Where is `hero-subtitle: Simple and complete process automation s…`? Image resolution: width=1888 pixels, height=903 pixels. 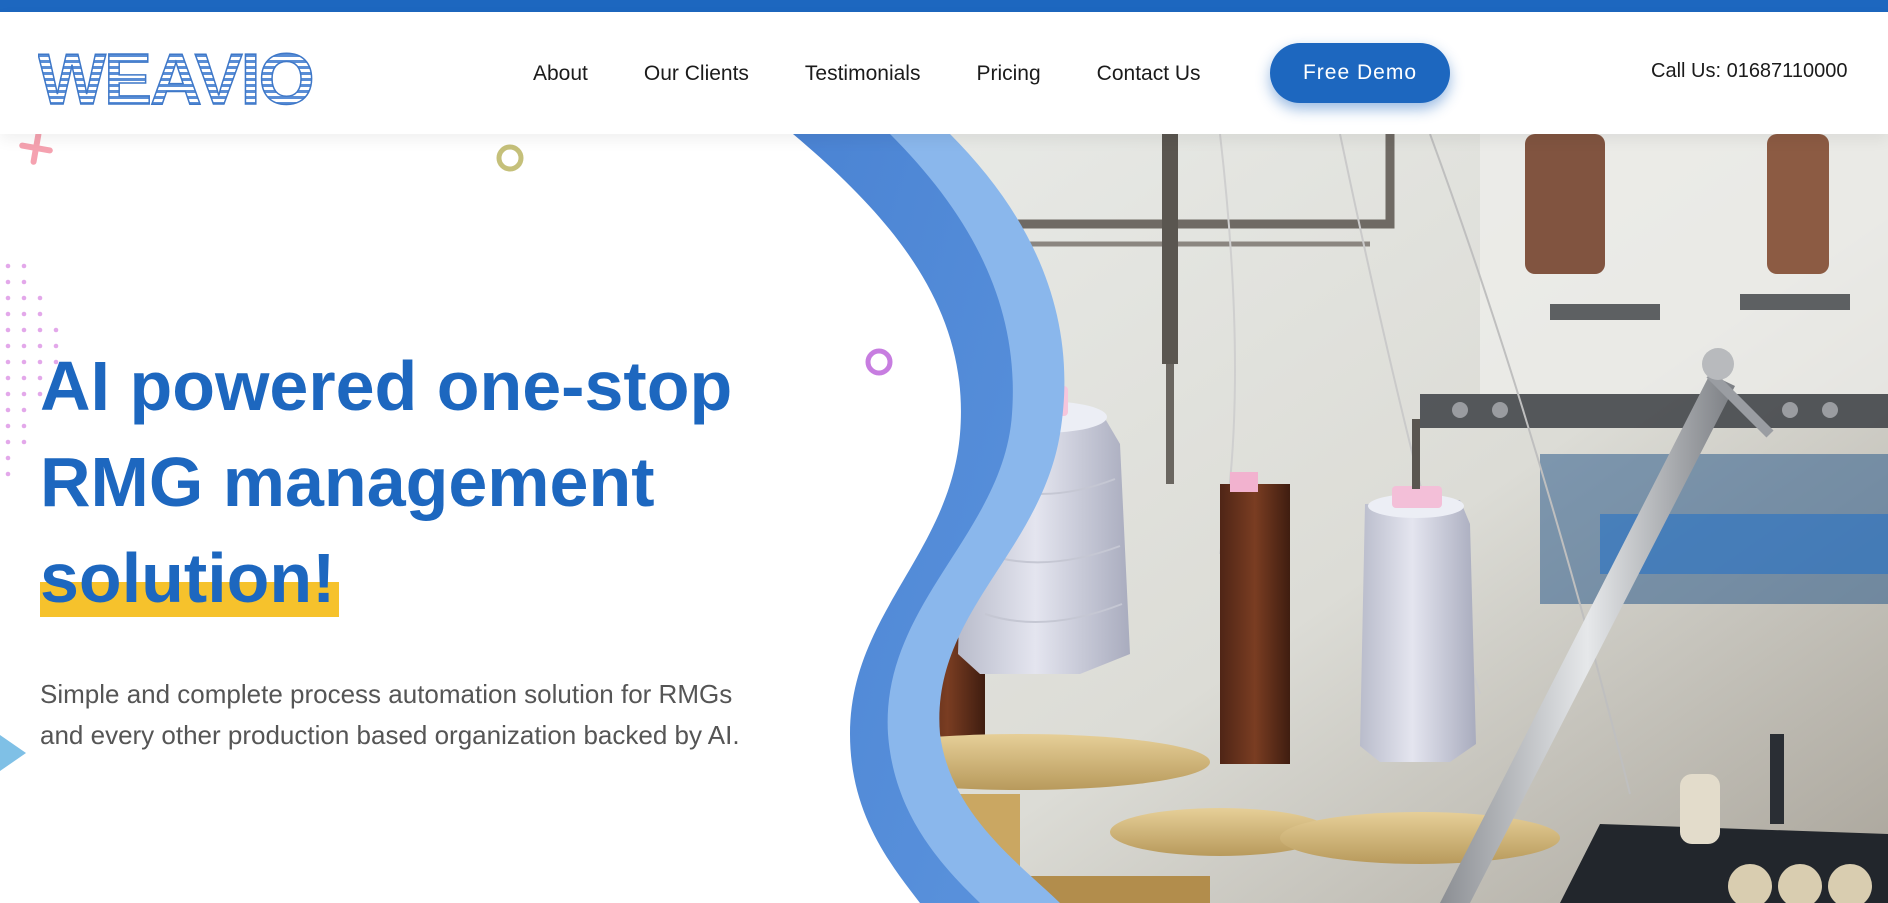 hero-subtitle: Simple and complete process automation s… is located at coordinates (390, 714).